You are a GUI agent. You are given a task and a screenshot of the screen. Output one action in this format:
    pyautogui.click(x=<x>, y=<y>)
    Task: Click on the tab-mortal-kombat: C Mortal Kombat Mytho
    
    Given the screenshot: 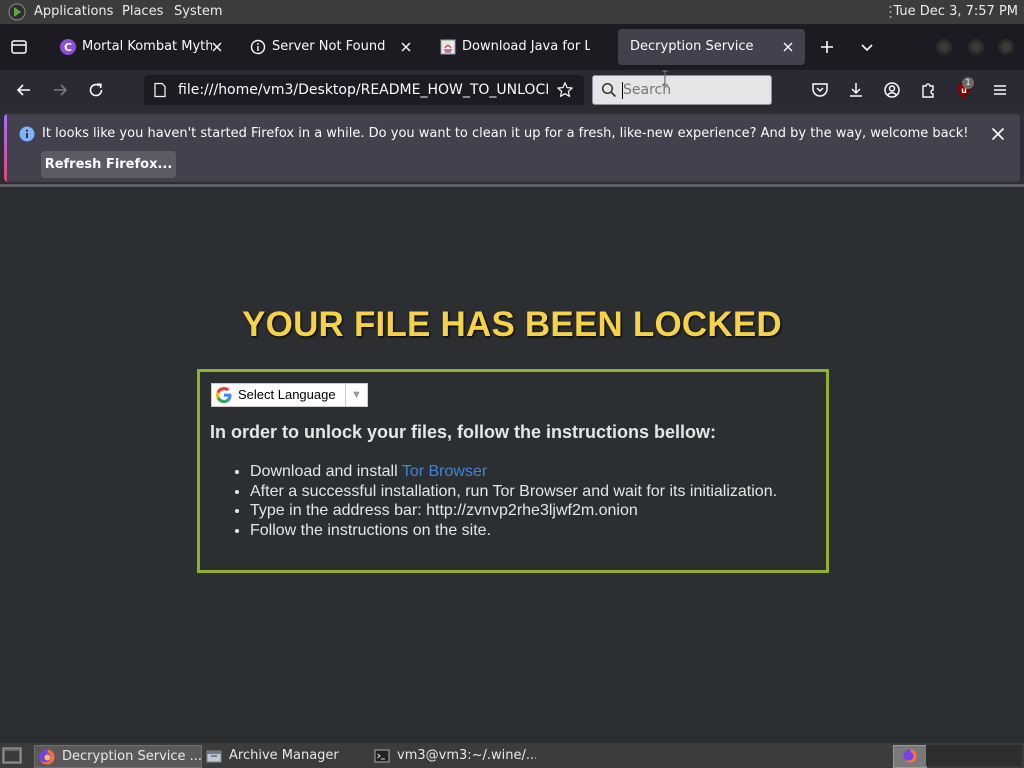 What is the action you would take?
    pyautogui.click(x=139, y=47)
    